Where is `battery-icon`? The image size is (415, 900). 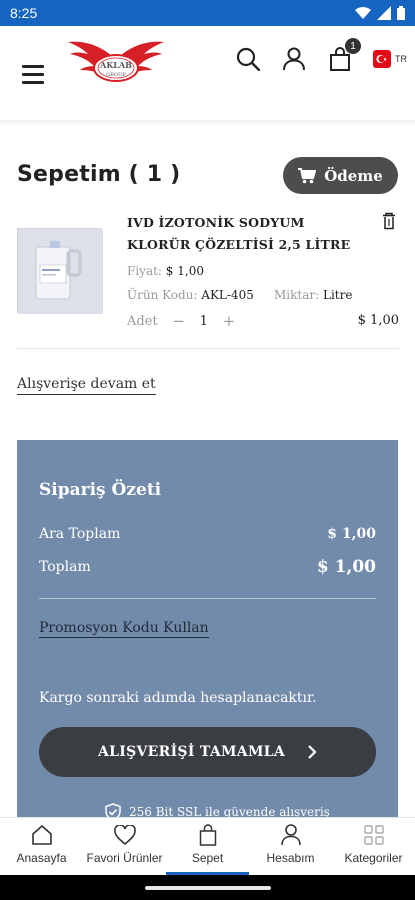 battery-icon is located at coordinates (401, 13).